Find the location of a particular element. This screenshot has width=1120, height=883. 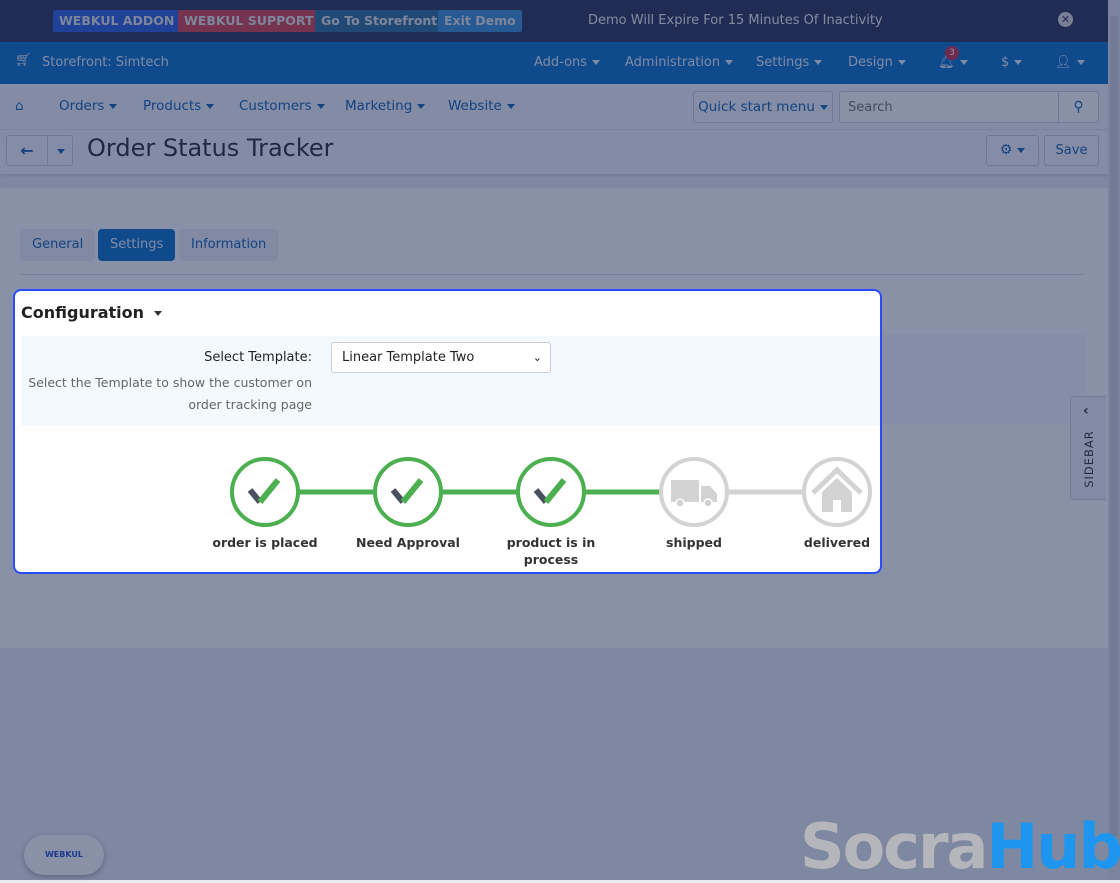

tracker-step-label: shipped is located at coordinates (694, 542).